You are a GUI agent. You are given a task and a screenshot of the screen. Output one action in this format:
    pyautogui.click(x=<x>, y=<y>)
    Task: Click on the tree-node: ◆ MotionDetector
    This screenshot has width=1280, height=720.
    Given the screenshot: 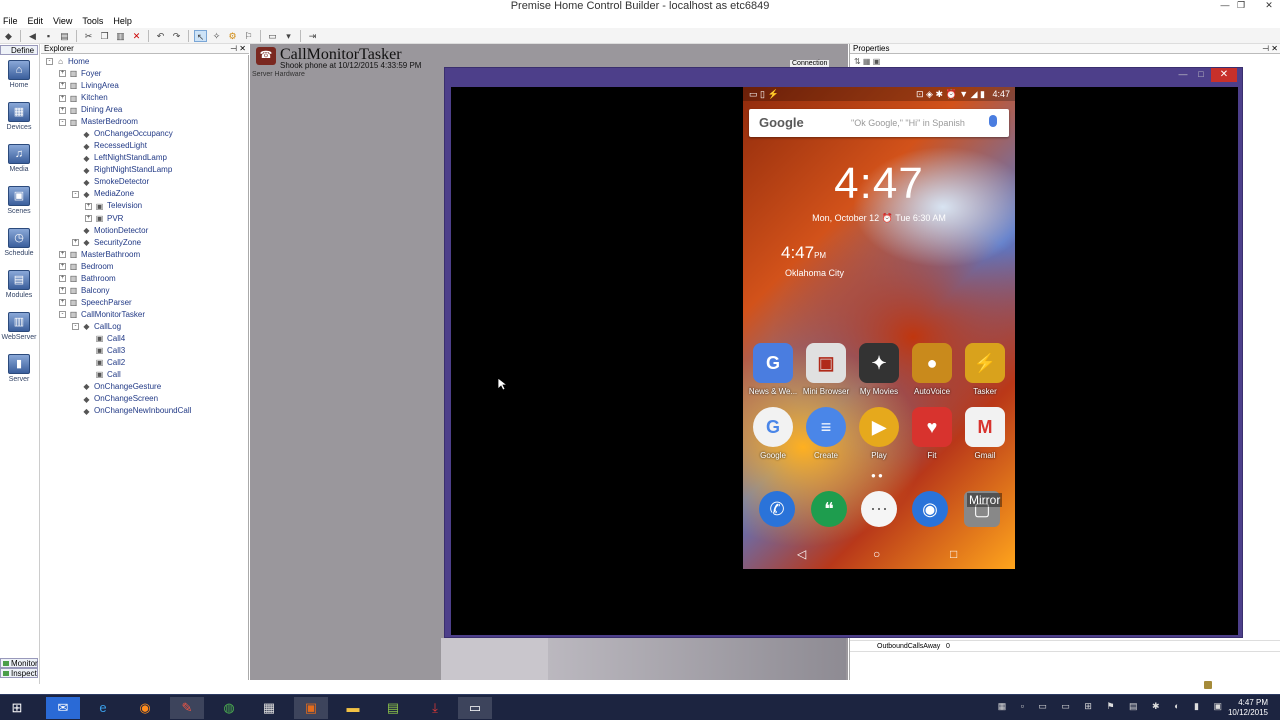 What is the action you would take?
    pyautogui.click(x=110, y=231)
    